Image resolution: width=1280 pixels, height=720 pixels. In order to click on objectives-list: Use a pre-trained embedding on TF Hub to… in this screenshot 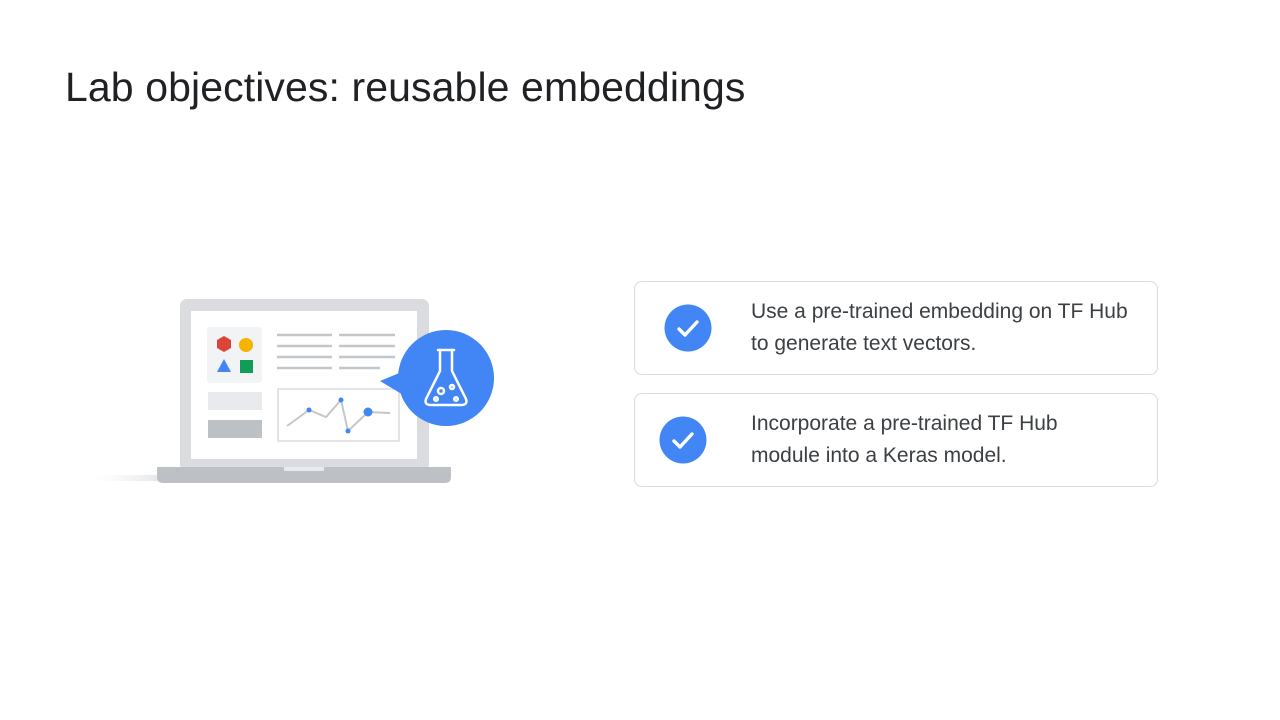, I will do `click(896, 393)`.